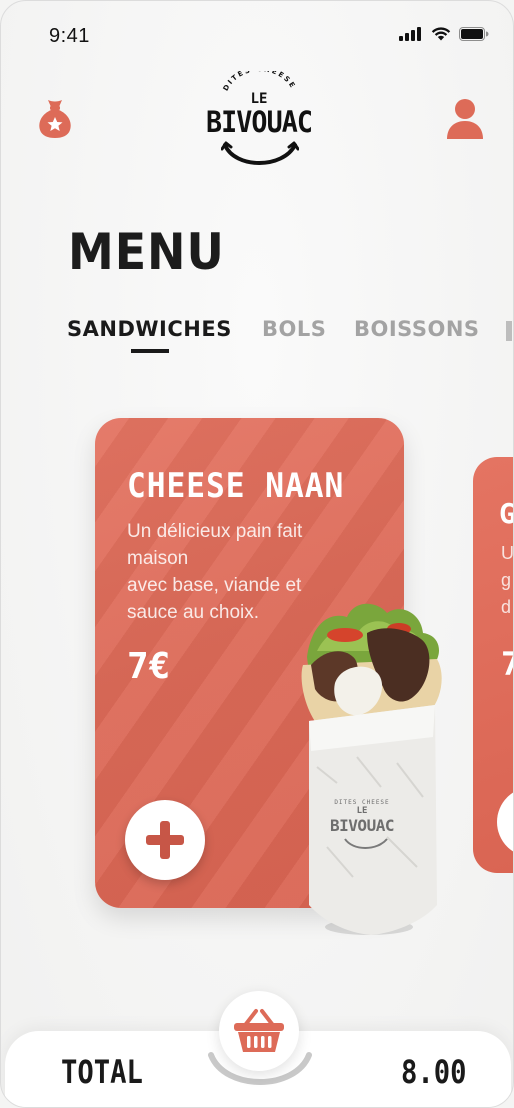 The image size is (514, 1108). Describe the element at coordinates (493, 665) in the screenshot. I see `product-card-next: G U g d 7` at that location.